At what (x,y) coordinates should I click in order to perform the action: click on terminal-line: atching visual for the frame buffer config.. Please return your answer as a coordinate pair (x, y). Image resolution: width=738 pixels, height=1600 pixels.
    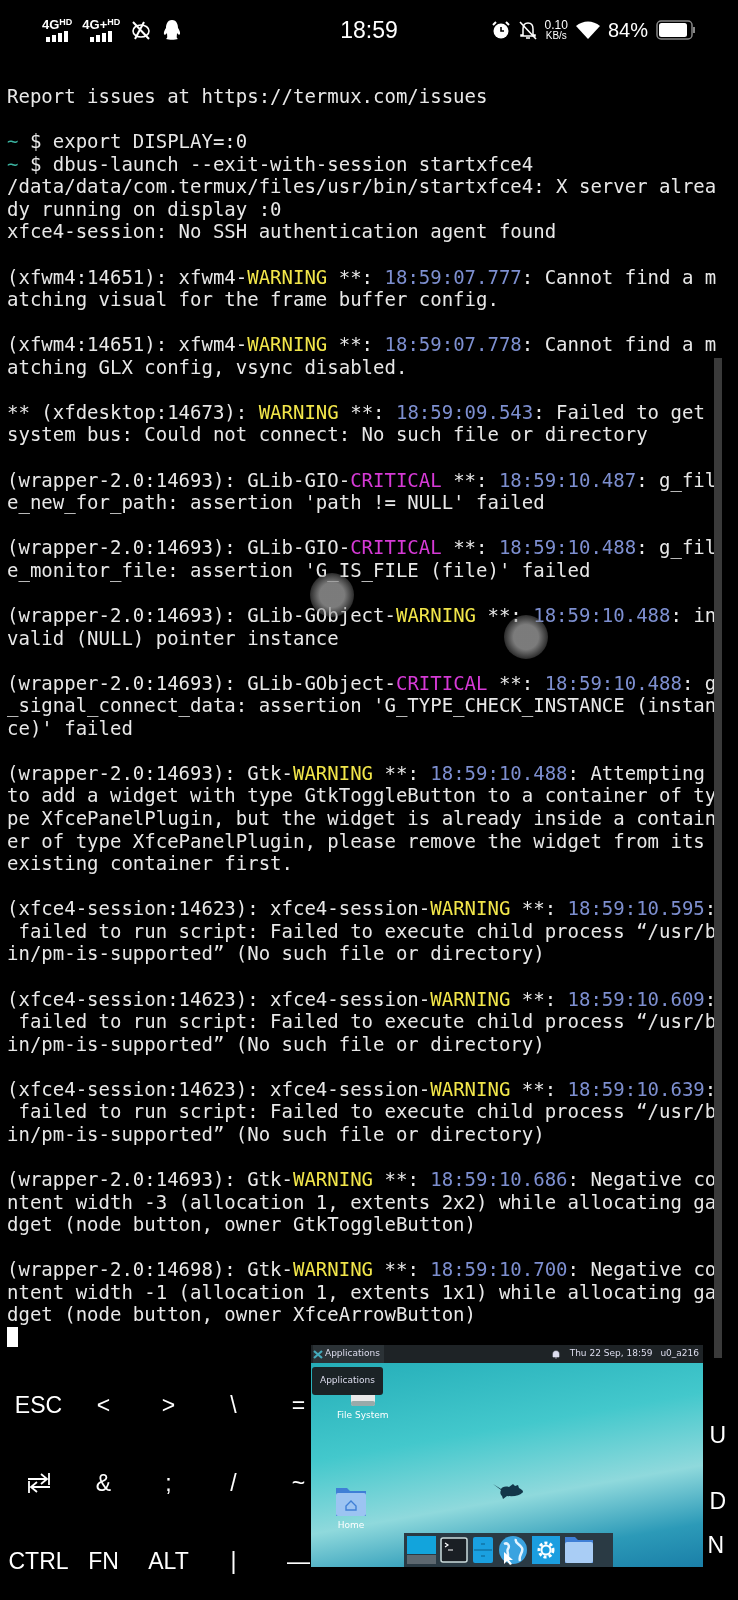
    Looking at the image, I should click on (253, 299).